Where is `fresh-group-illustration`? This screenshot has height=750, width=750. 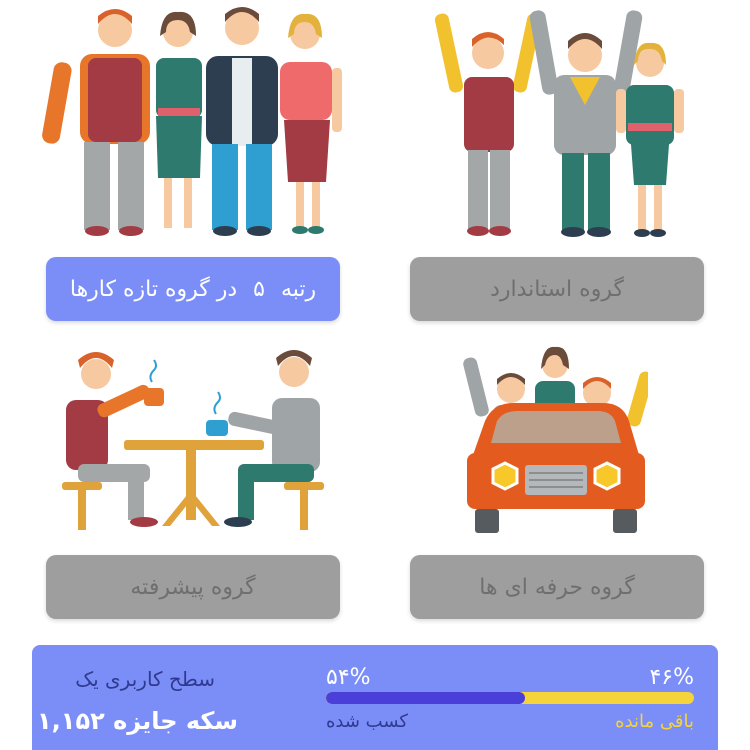 fresh-group-illustration is located at coordinates (192, 121).